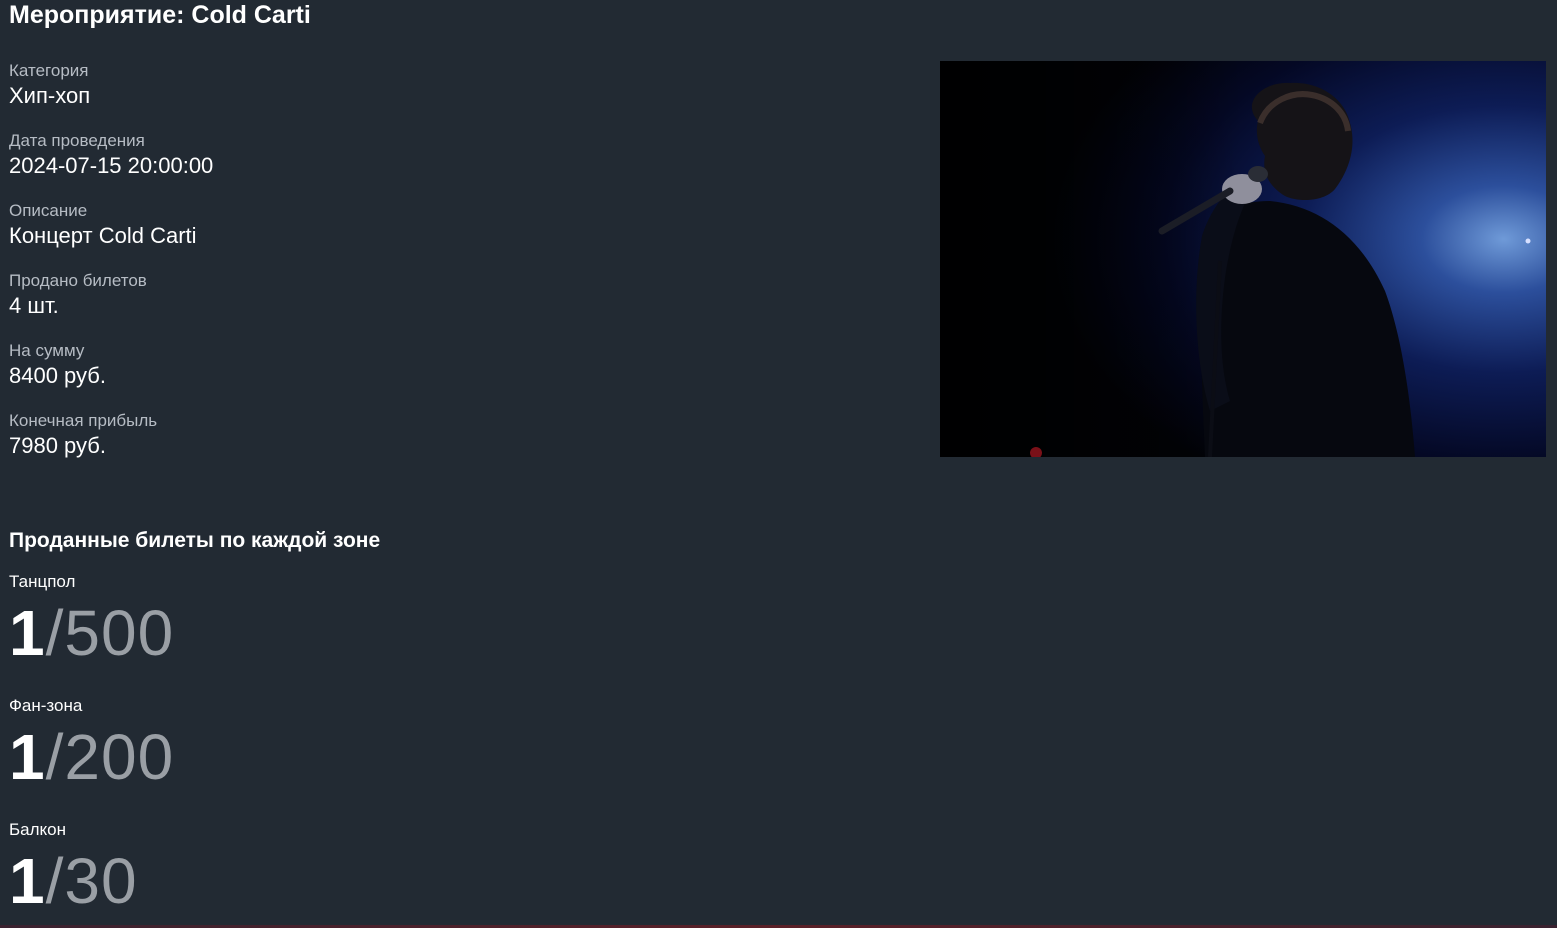 The height and width of the screenshot is (928, 1557). Describe the element at coordinates (38, 829) in the screenshot. I see `zone-name: Балкон` at that location.